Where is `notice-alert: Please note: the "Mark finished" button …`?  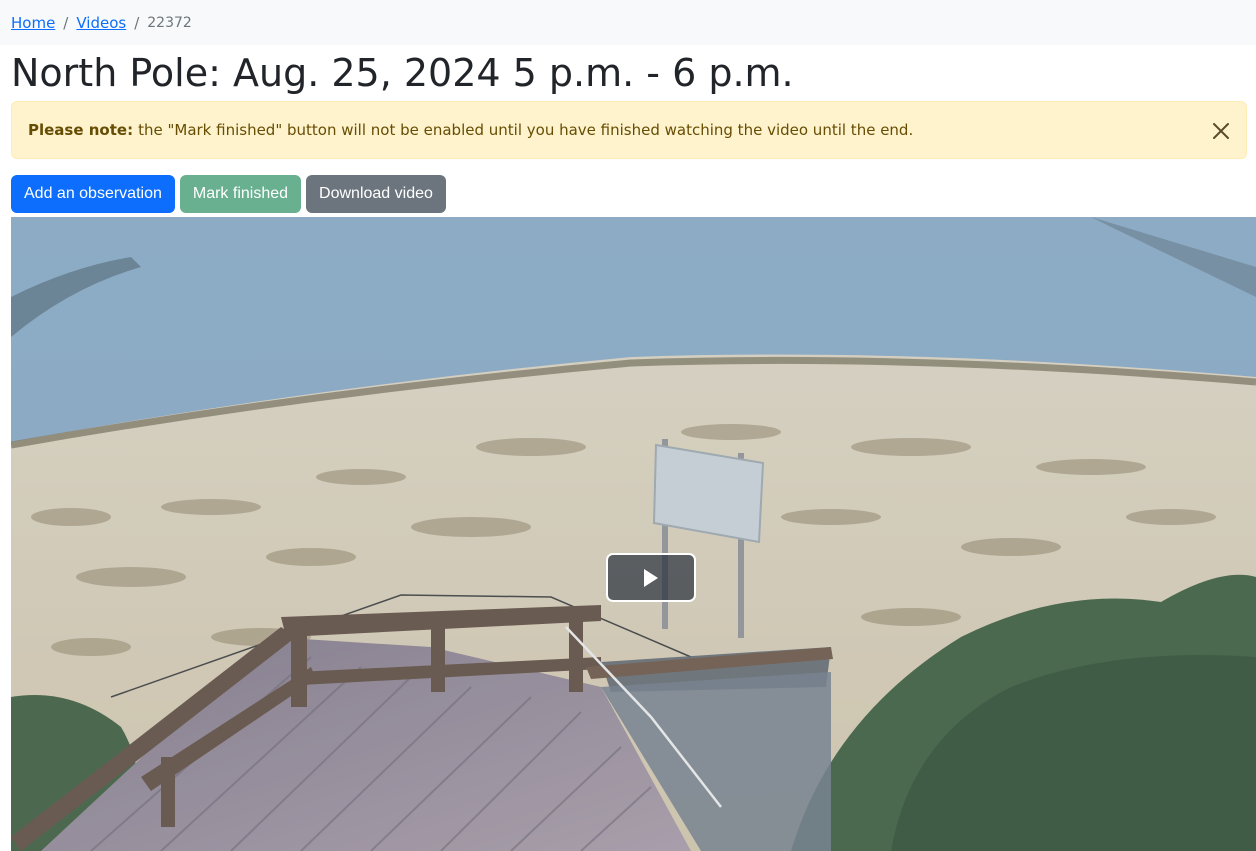 notice-alert: Please note: the "Mark finished" button … is located at coordinates (629, 130).